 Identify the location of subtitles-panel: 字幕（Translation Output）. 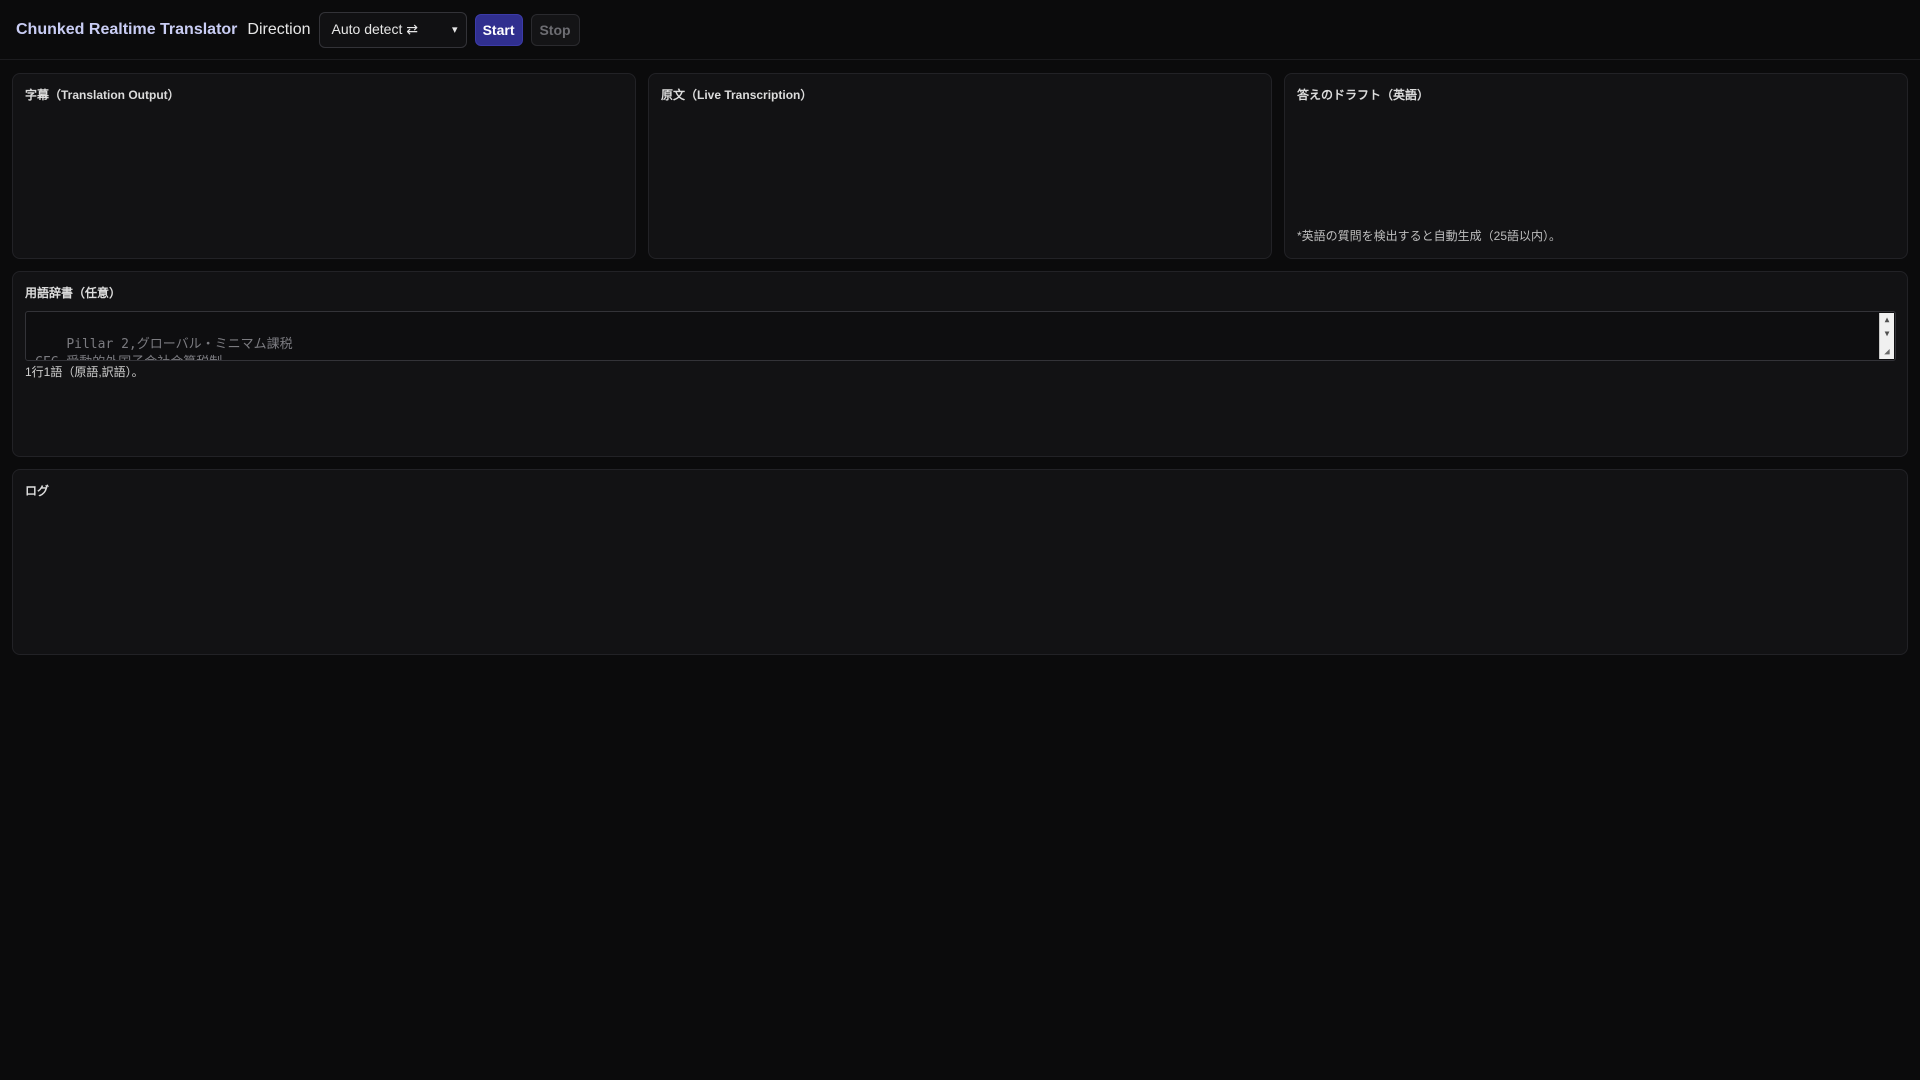
(324, 166).